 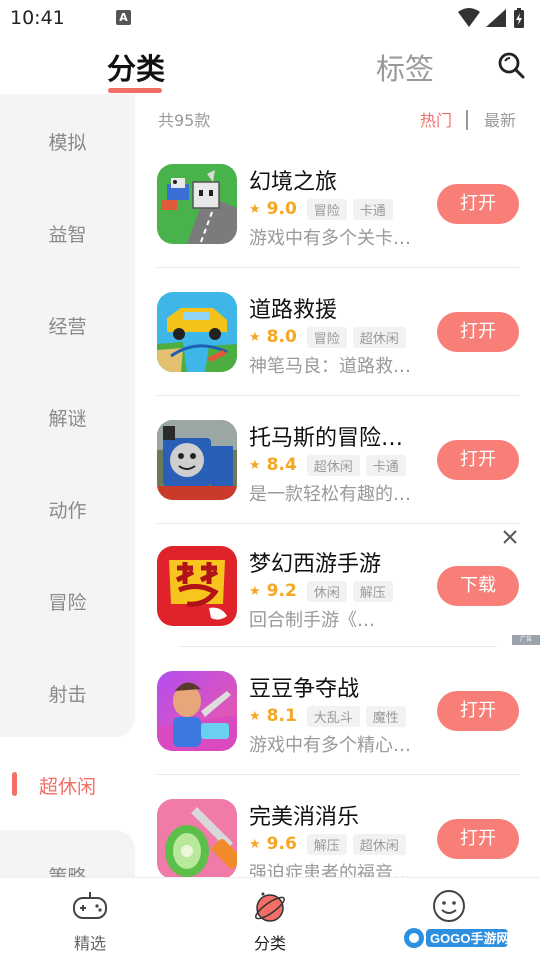 What do you see at coordinates (89, 943) in the screenshot?
I see `nav-label: 精选` at bounding box center [89, 943].